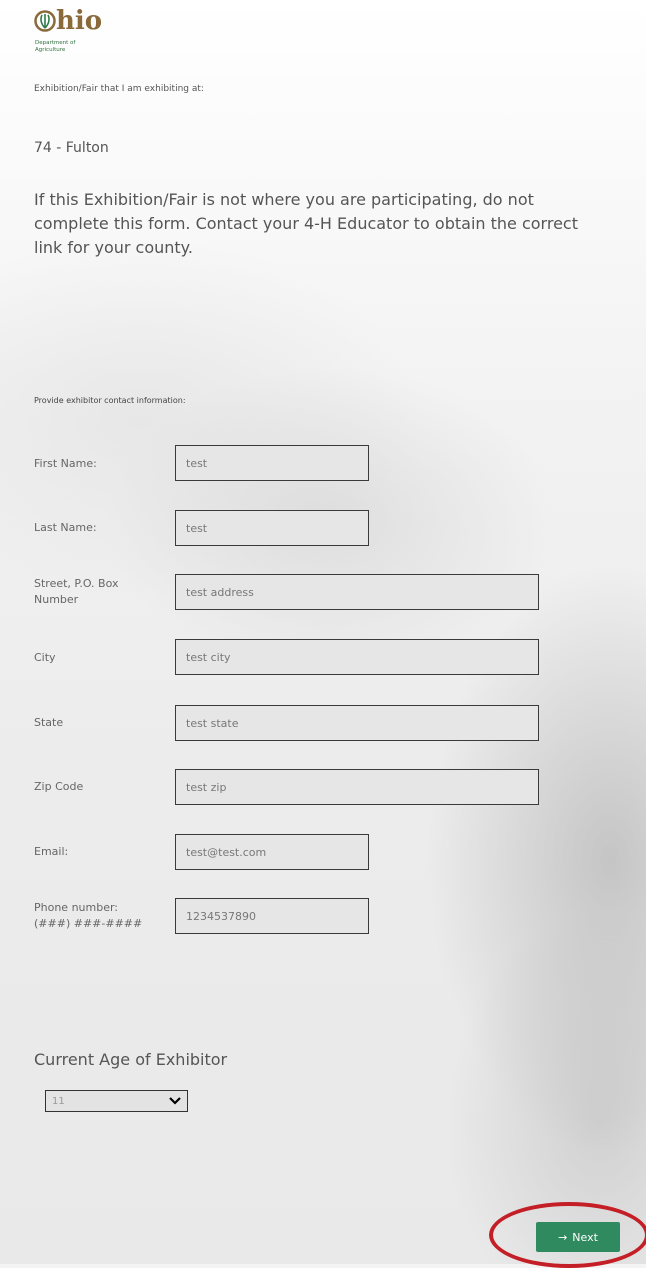 This screenshot has width=646, height=1268. I want to click on email-label: Email:, so click(51, 851).